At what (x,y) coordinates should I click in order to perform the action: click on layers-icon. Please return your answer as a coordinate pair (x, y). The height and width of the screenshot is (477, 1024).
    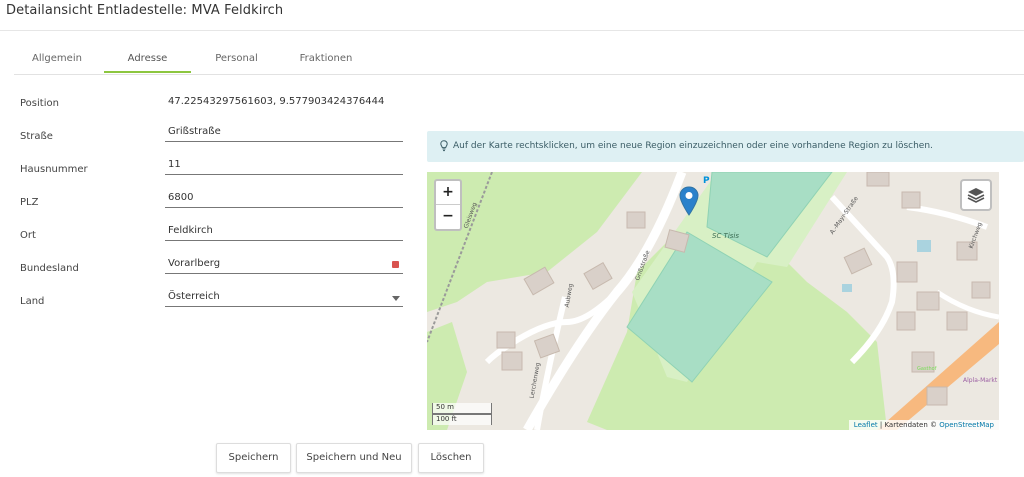
    Looking at the image, I should click on (976, 195).